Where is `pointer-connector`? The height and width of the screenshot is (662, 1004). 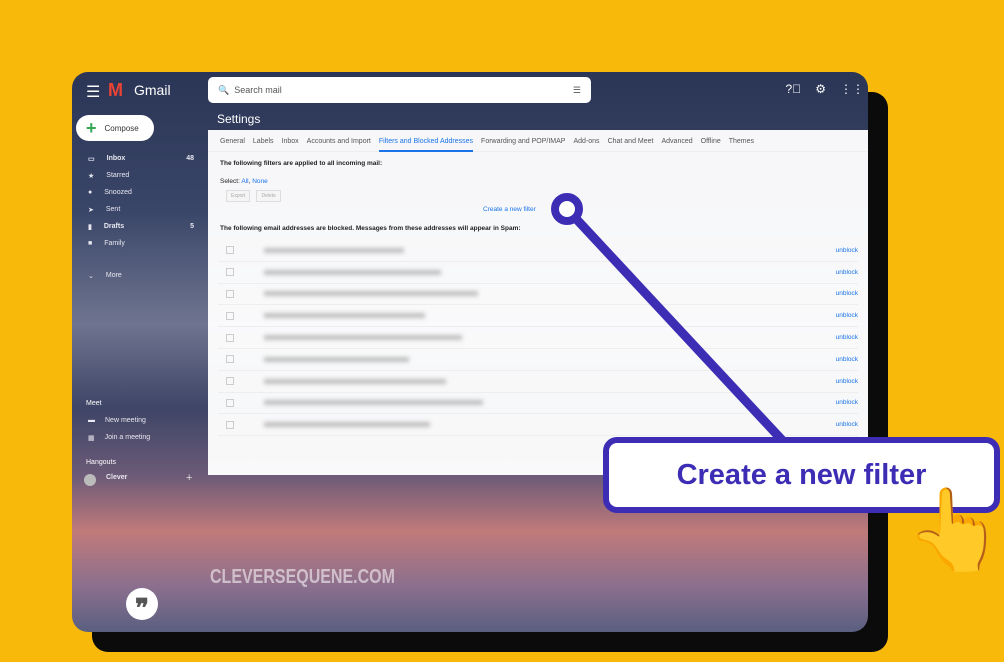
pointer-connector is located at coordinates (668, 318).